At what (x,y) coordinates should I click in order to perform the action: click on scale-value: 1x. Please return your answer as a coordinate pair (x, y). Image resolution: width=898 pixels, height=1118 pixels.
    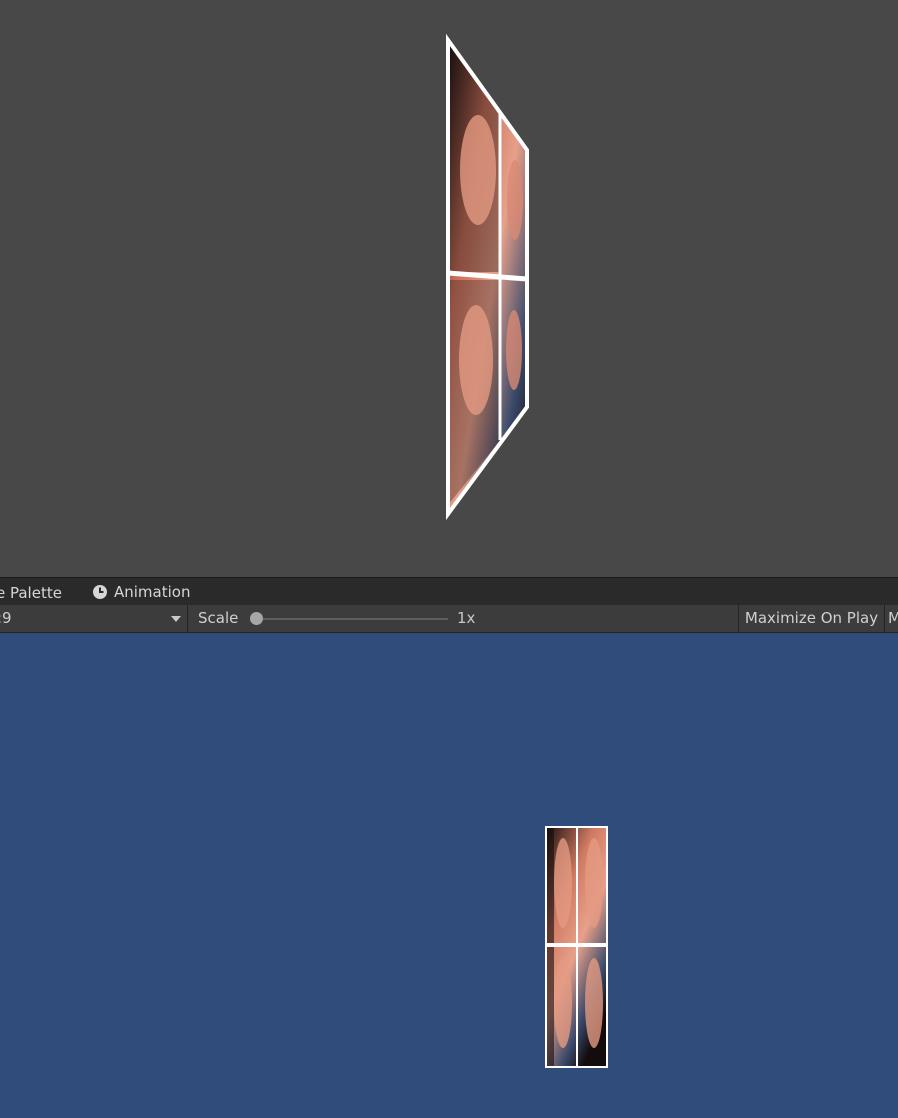
    Looking at the image, I should click on (466, 618).